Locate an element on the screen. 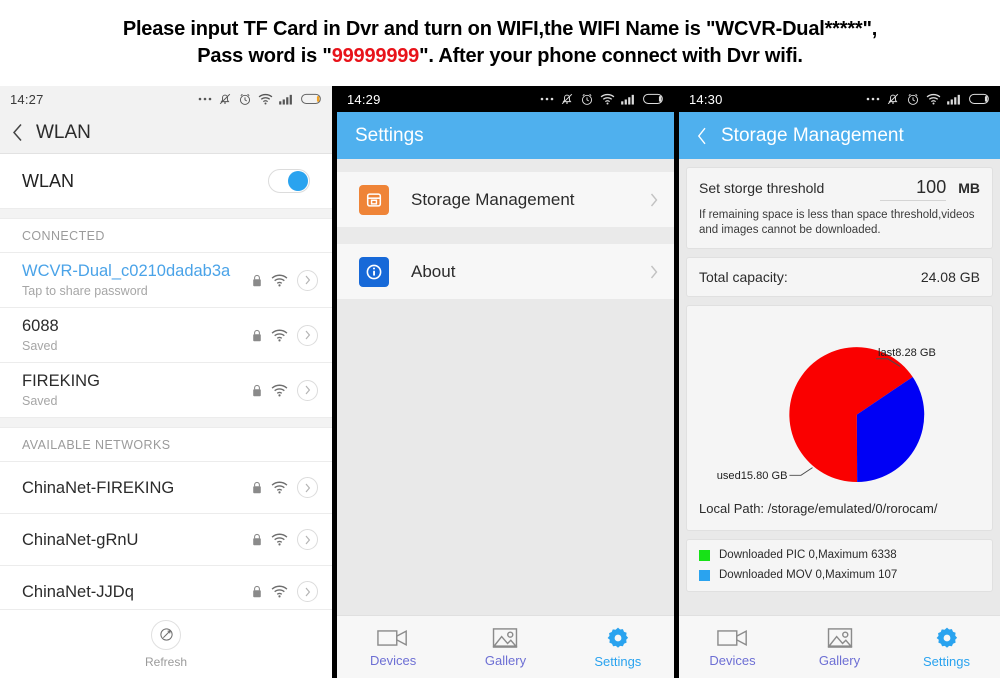 The height and width of the screenshot is (678, 1000). refresh-bar: Refresh is located at coordinates (166, 643).